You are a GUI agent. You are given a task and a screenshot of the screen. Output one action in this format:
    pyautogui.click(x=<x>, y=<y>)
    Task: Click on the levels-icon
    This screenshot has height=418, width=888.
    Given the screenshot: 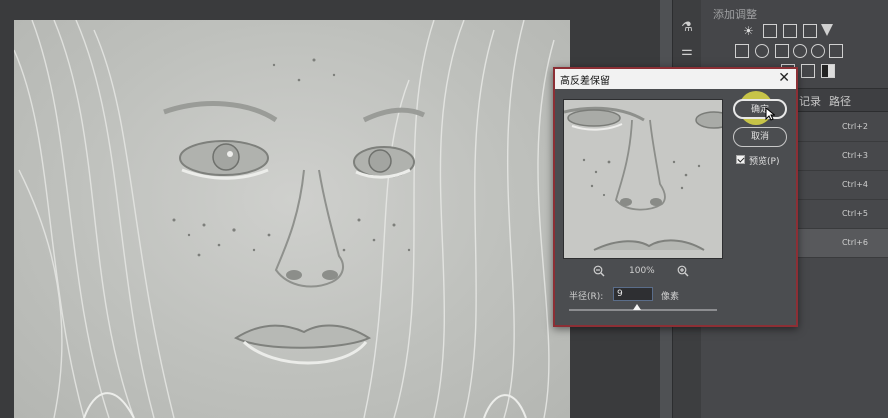 What is the action you would take?
    pyautogui.click(x=770, y=31)
    